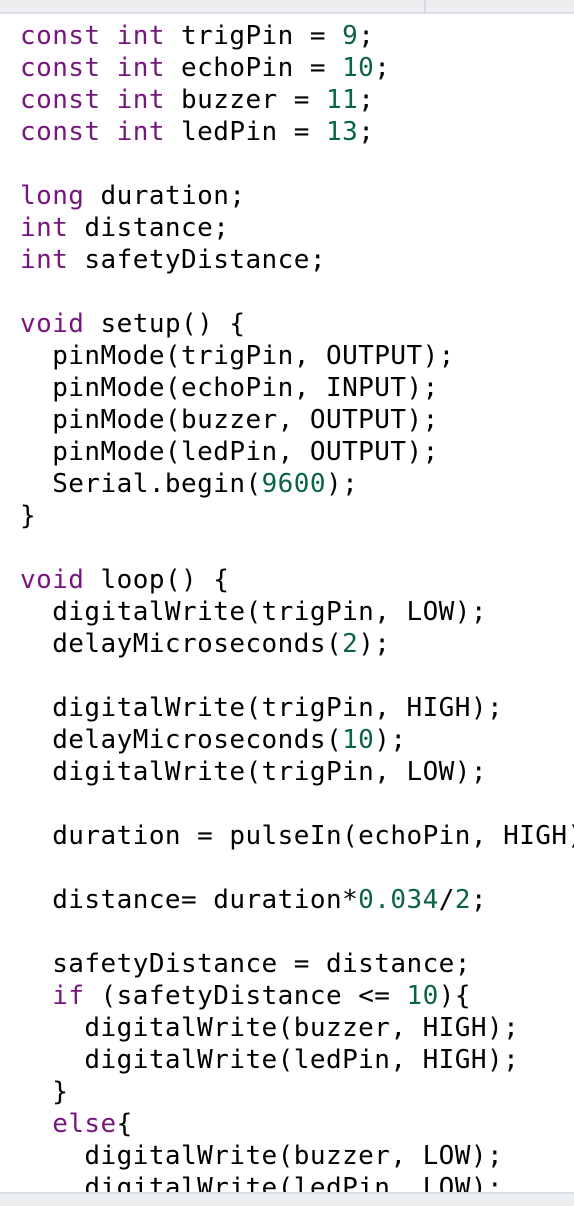 This screenshot has width=574, height=1206. What do you see at coordinates (350, 644) in the screenshot?
I see `code-token-num: 2` at bounding box center [350, 644].